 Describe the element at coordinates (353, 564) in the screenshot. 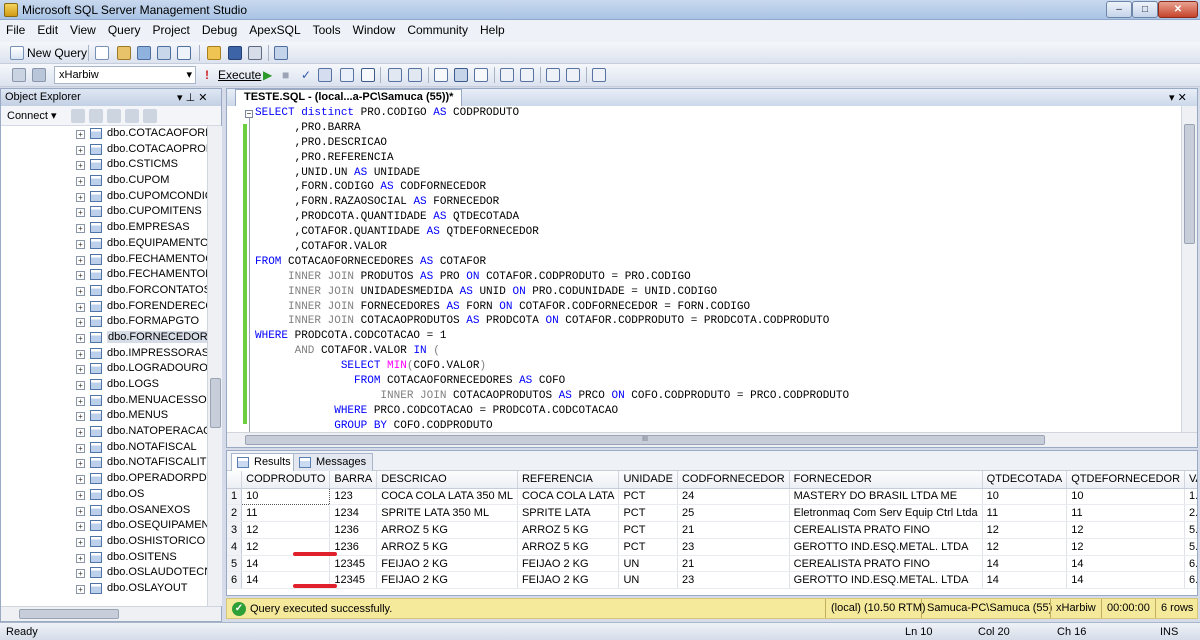

I see `table-cell: 12345` at that location.